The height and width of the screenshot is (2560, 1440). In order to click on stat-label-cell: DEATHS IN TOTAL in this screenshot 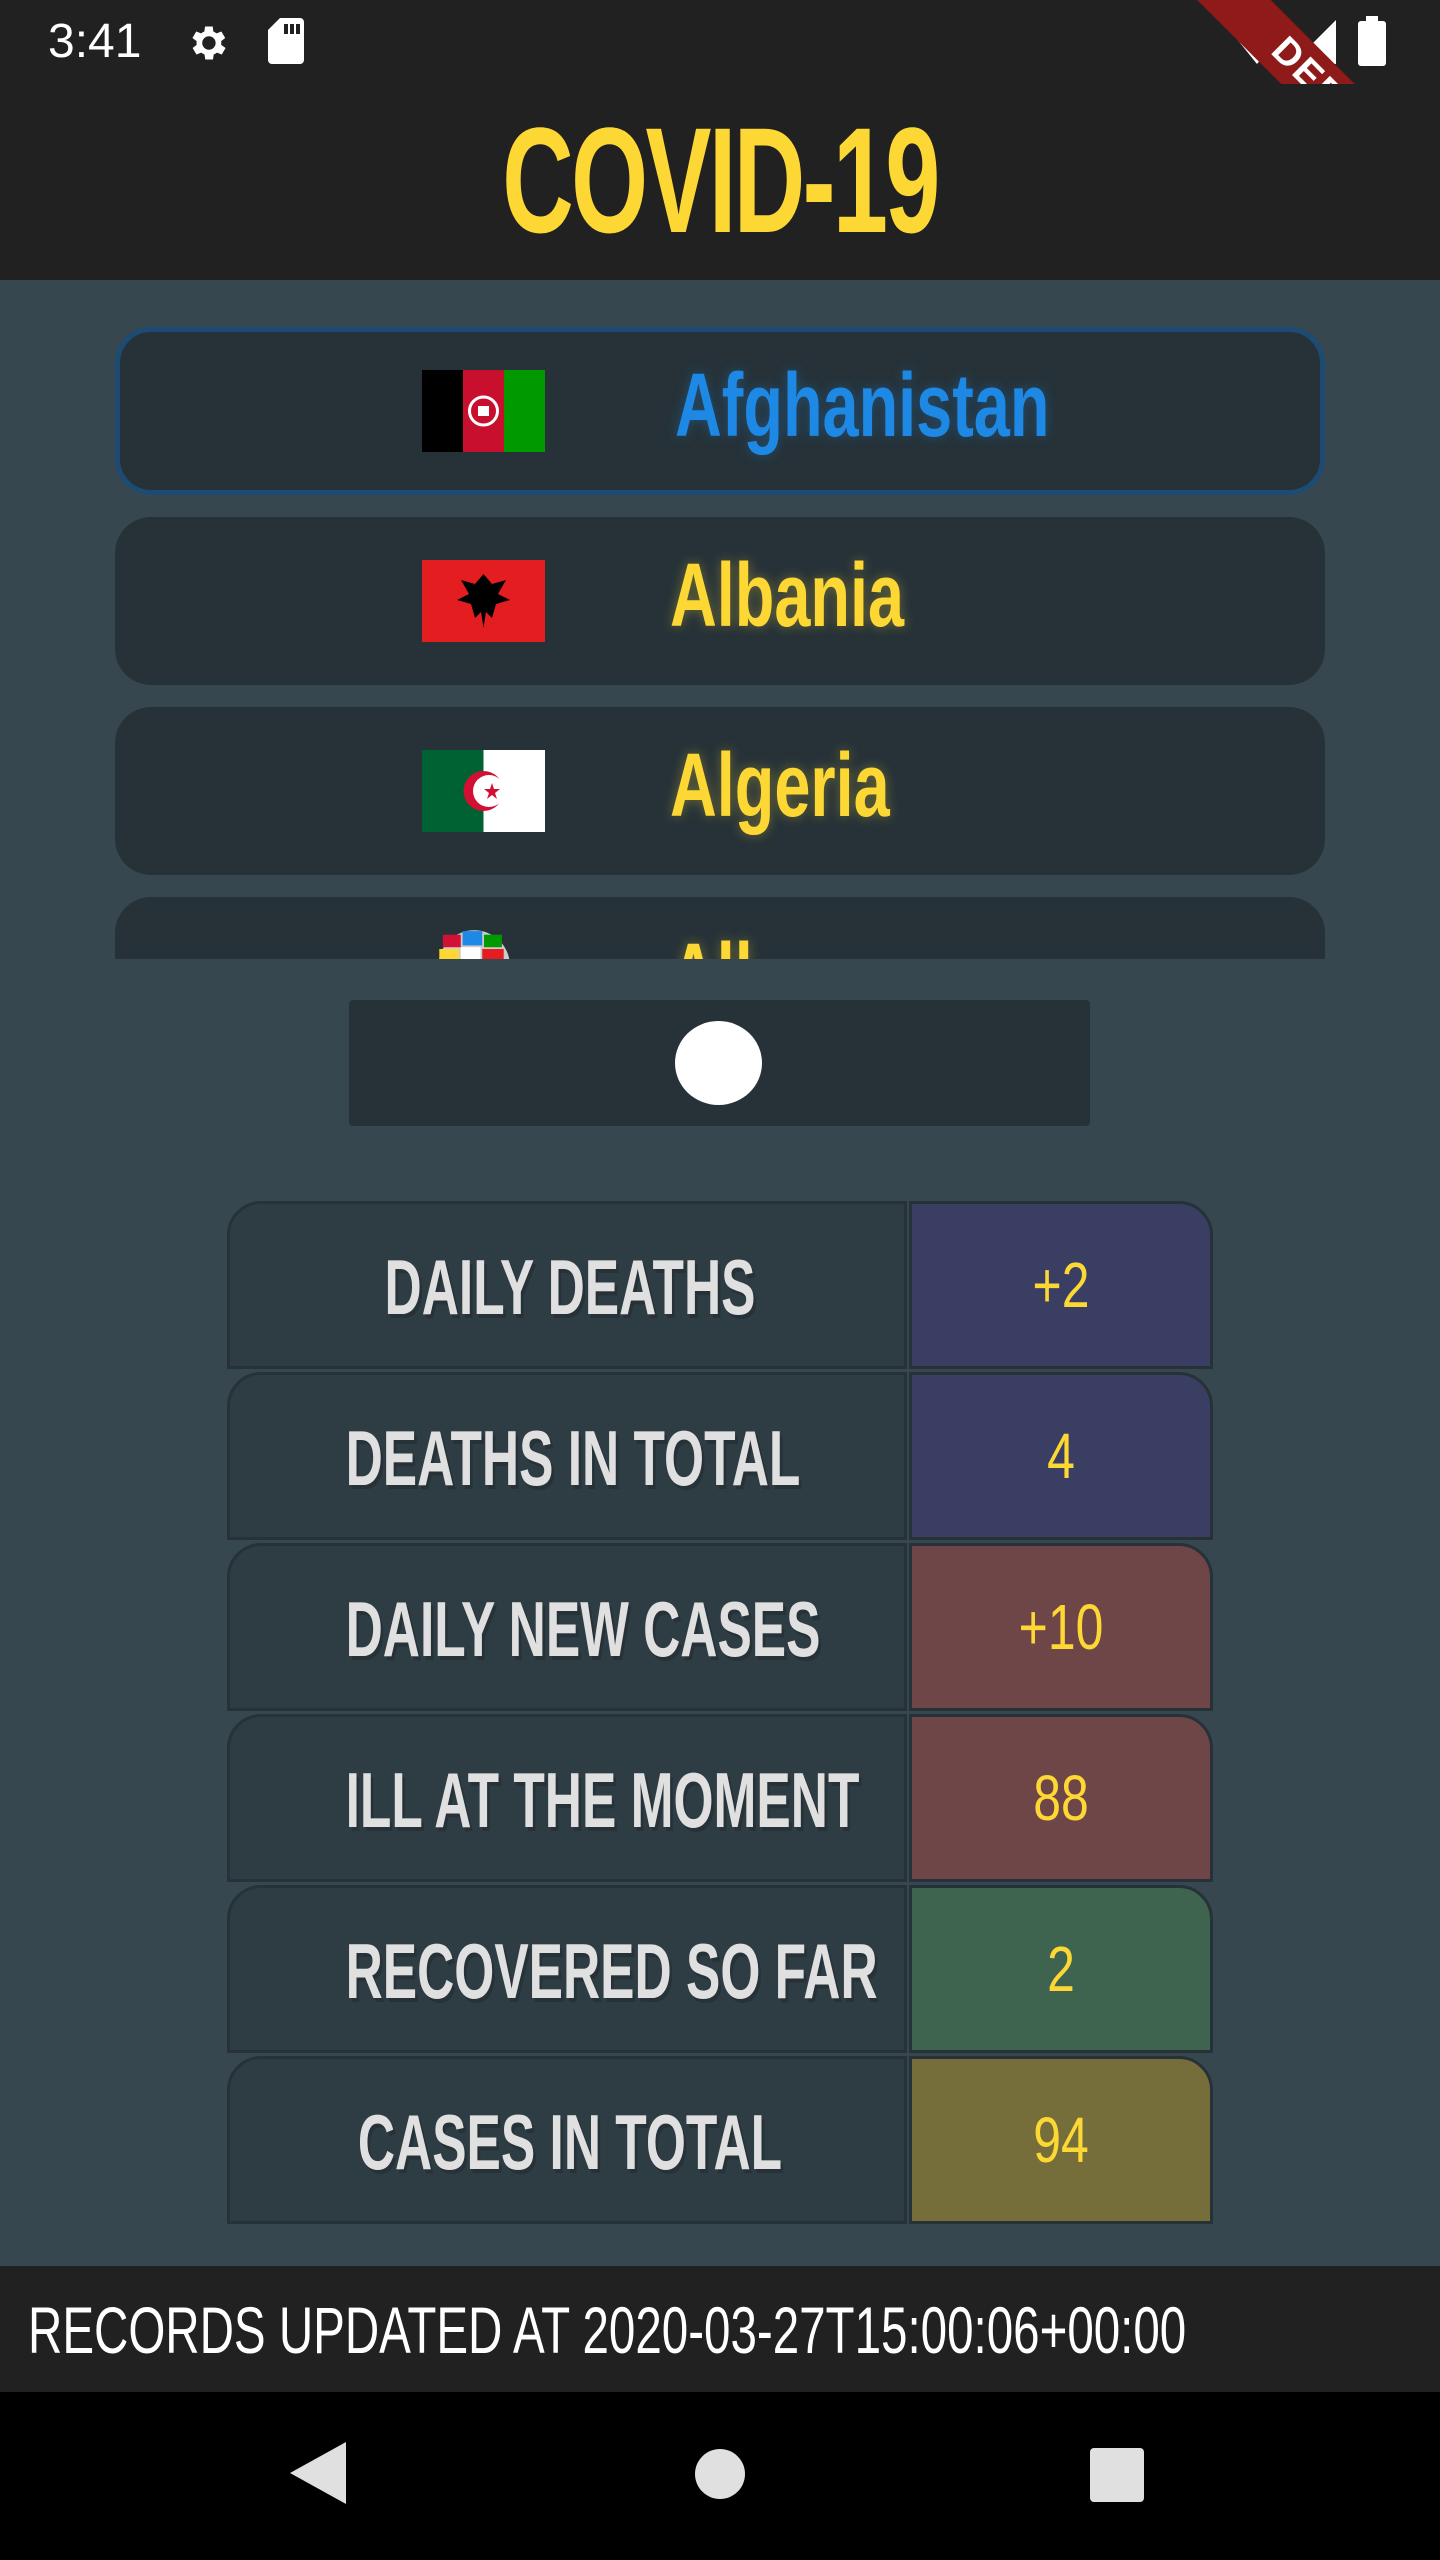, I will do `click(567, 1456)`.